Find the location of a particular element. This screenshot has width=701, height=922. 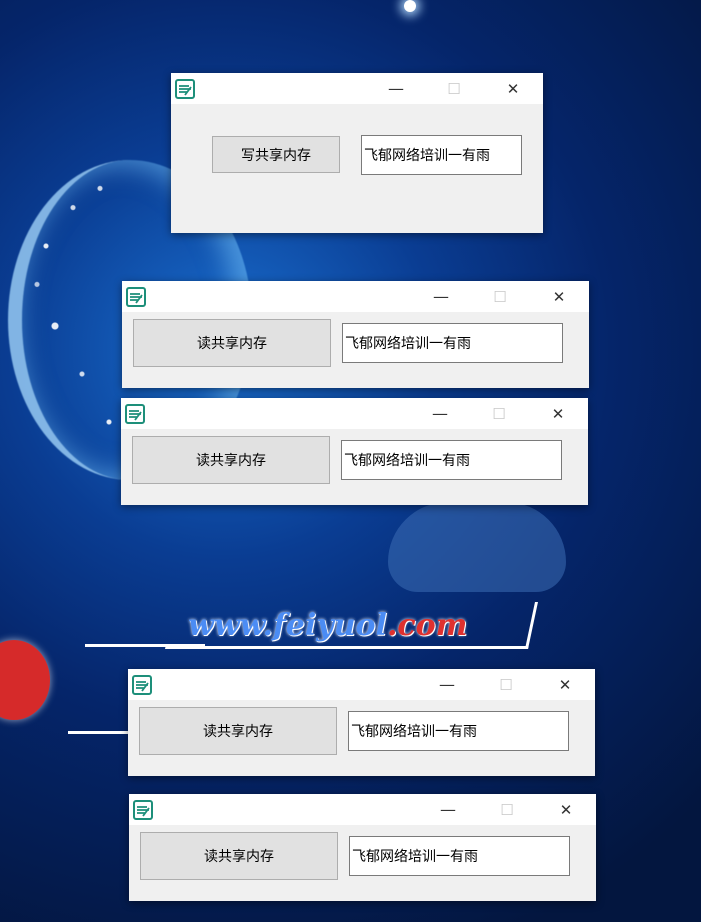

wallpaper-url-text: www.feiyuol.com is located at coordinates (328, 625).